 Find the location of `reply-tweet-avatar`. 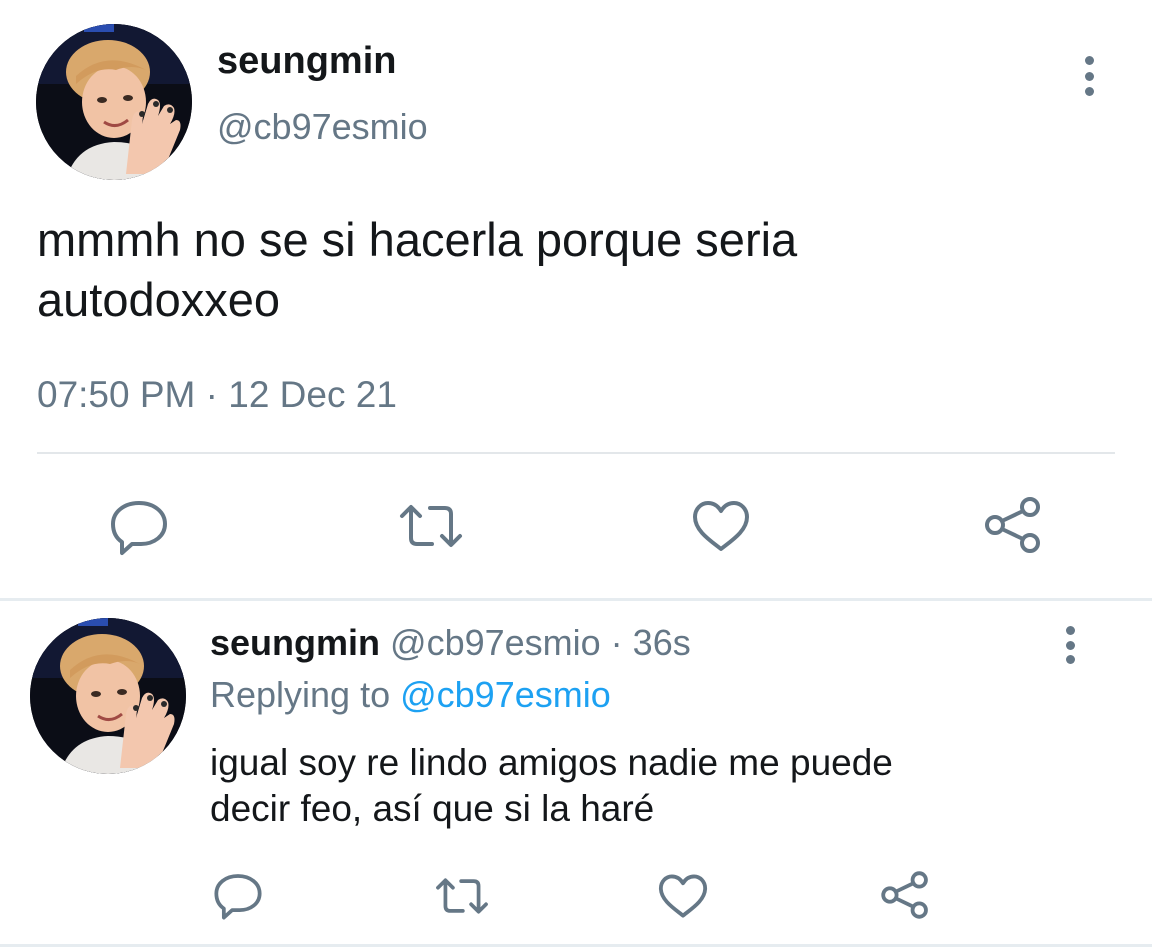

reply-tweet-avatar is located at coordinates (108, 696).